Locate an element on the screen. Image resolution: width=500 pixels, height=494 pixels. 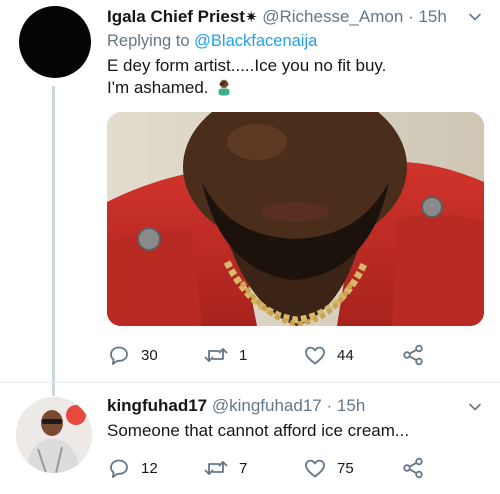
tweet-header: Igala Chief Priest✷ @Richesse_Amon · 15h is located at coordinates (277, 17).